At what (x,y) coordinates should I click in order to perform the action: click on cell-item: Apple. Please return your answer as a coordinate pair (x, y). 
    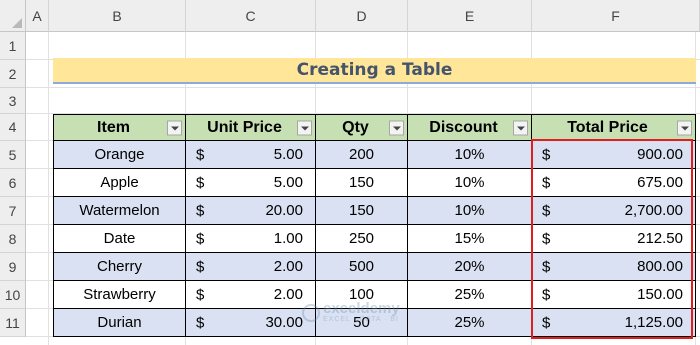
    Looking at the image, I should click on (119, 183).